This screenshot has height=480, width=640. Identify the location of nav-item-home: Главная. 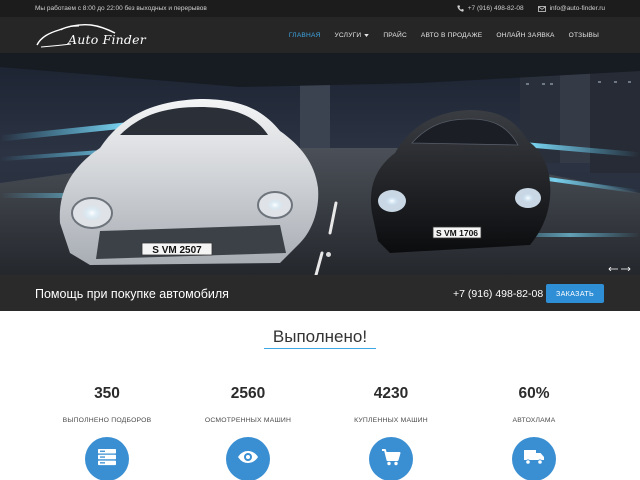
(305, 35).